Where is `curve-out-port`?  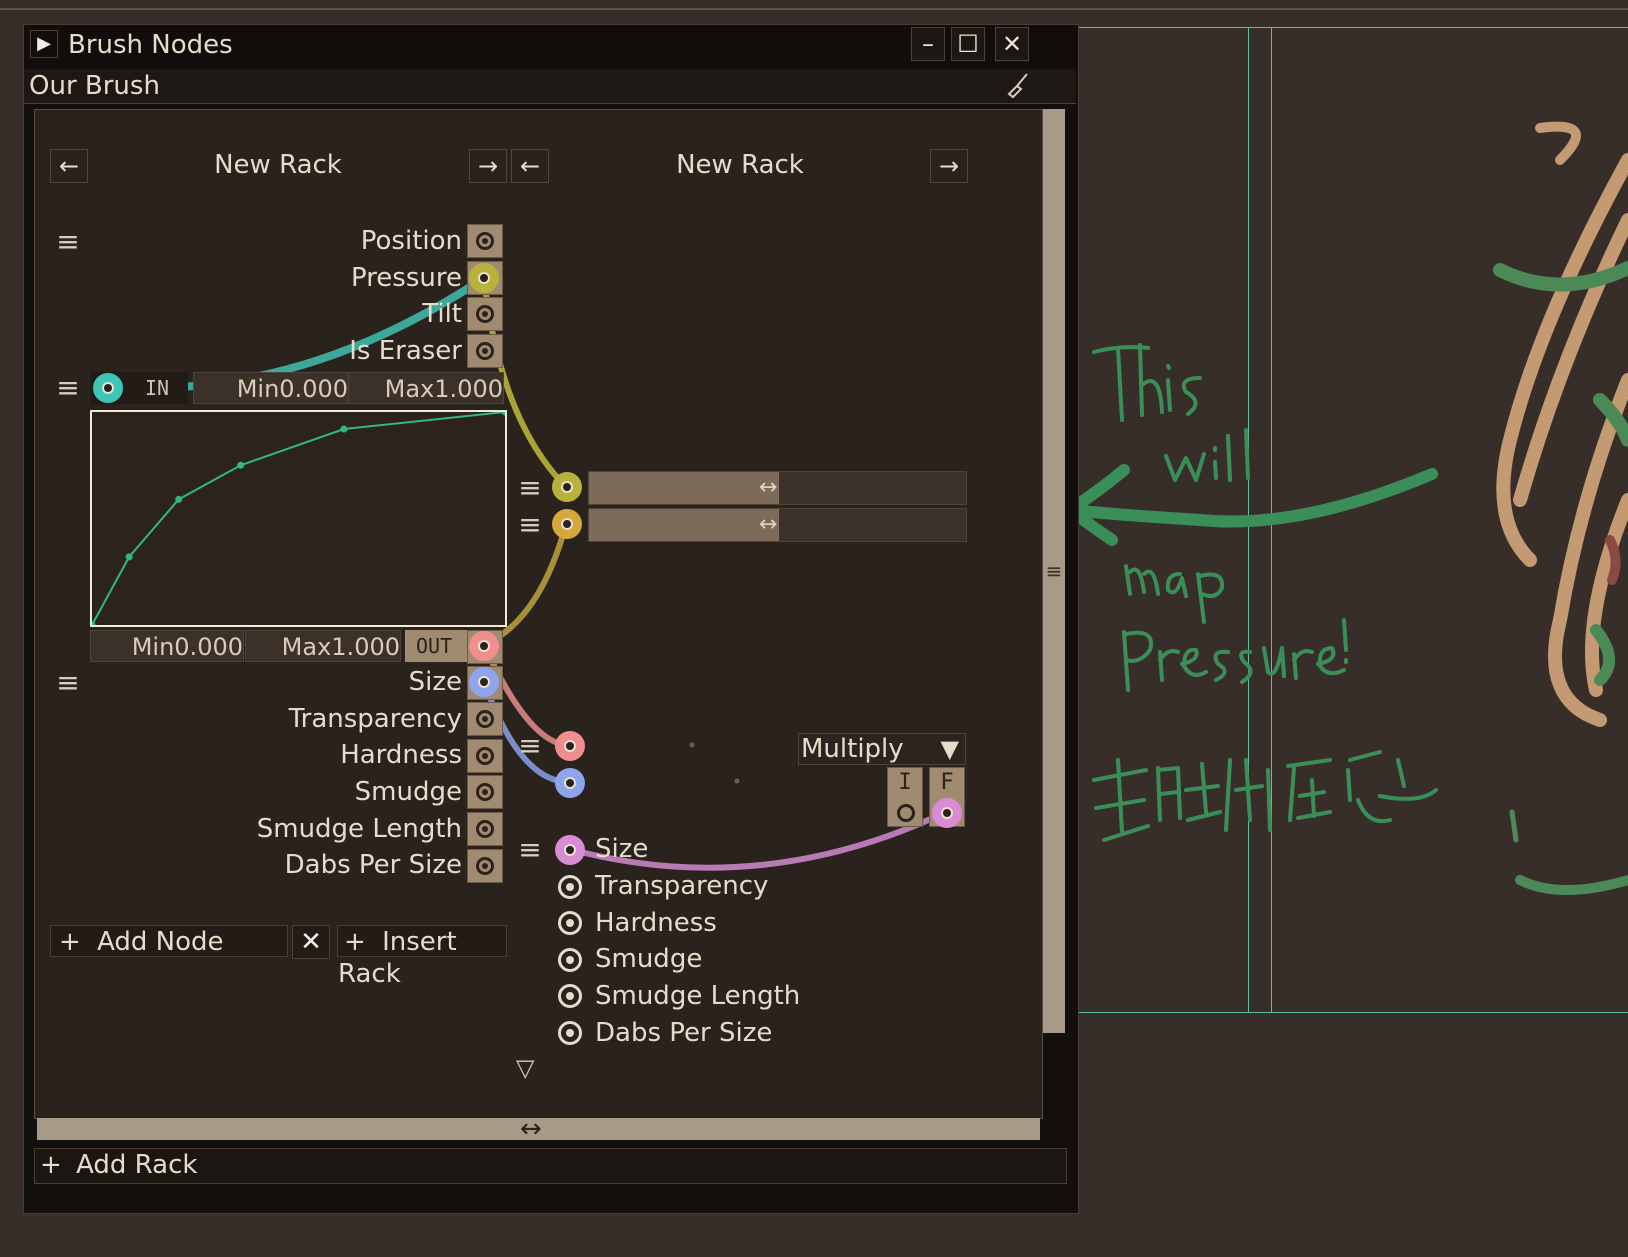
curve-out-port is located at coordinates (484, 646).